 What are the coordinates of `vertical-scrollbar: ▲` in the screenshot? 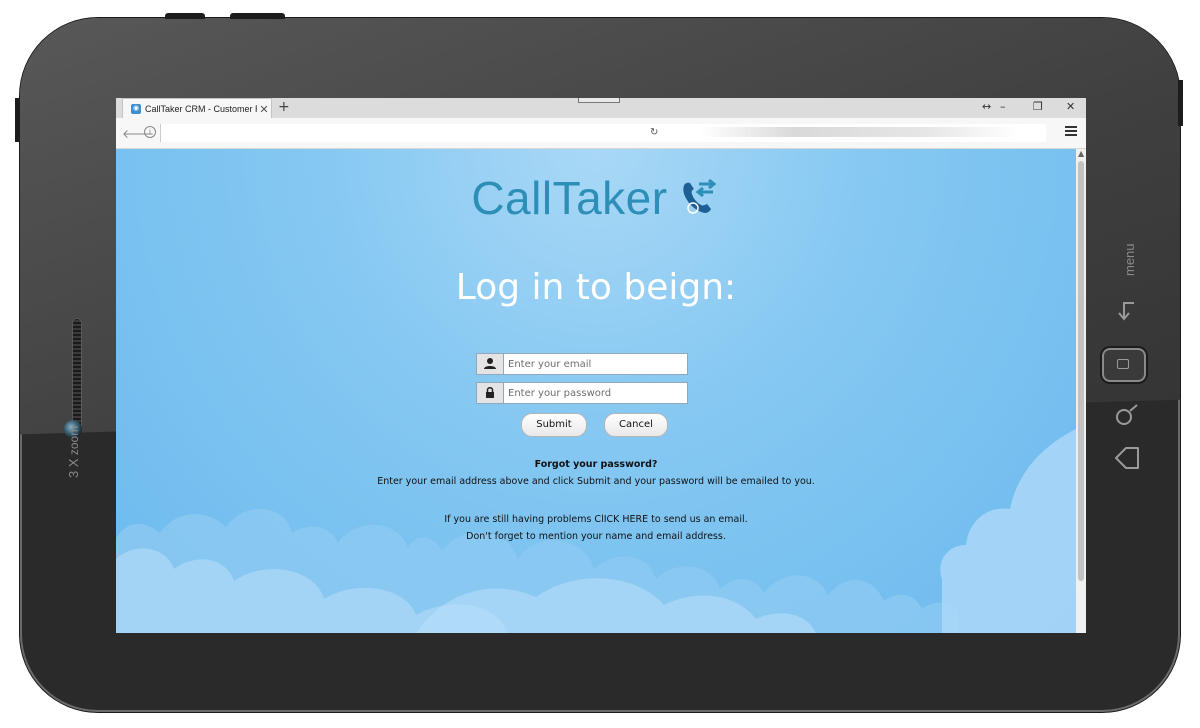 It's located at (1081, 391).